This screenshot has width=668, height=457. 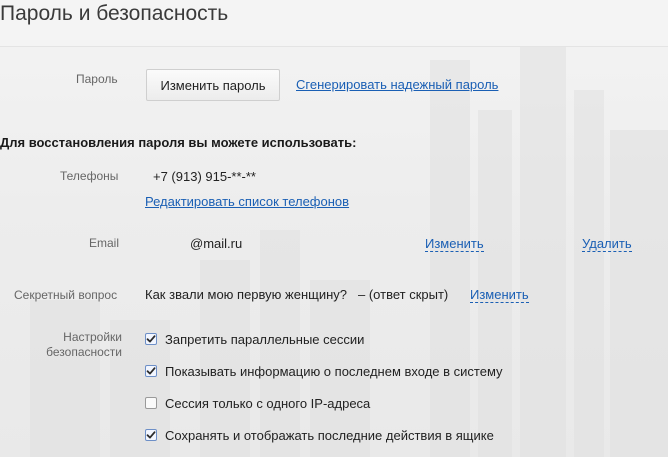 What do you see at coordinates (397, 84) in the screenshot?
I see `generate-password-link: Сгенерировать надежный пароль` at bounding box center [397, 84].